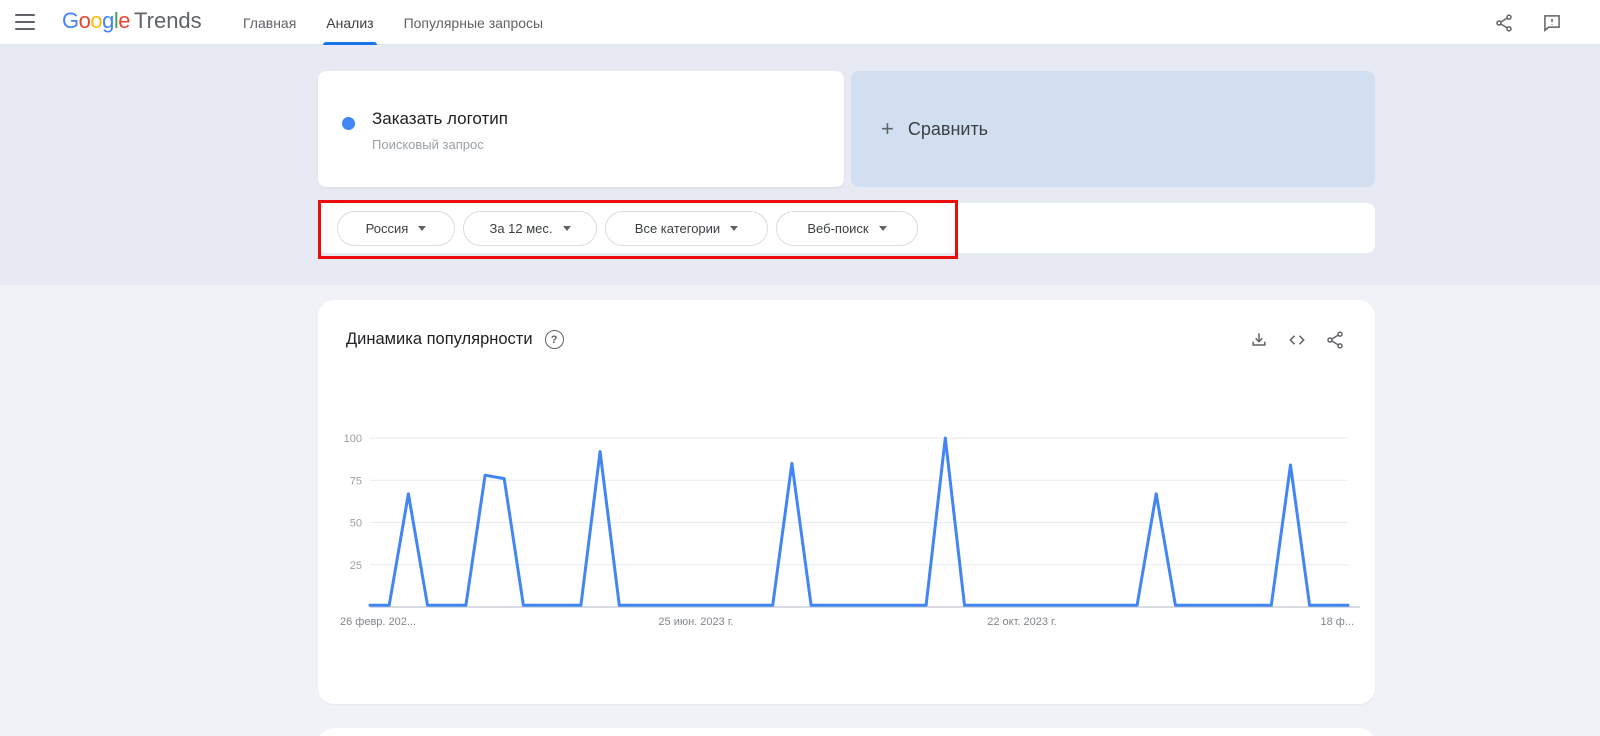 The image size is (1600, 736). What do you see at coordinates (1022, 622) in the screenshot?
I see `svg-text: 22 окт. 2023 г.` at bounding box center [1022, 622].